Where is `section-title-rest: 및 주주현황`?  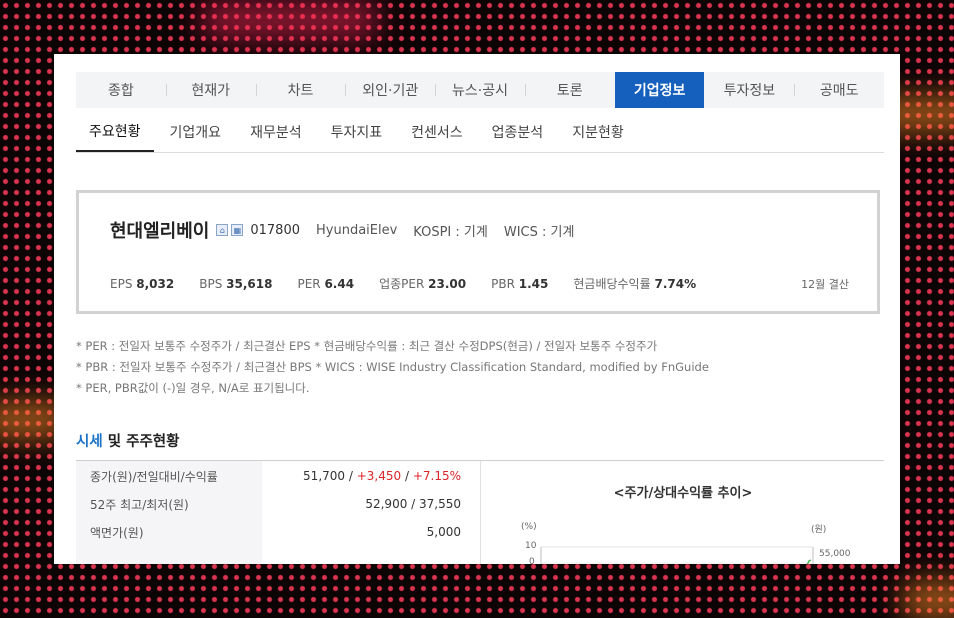
section-title-rest: 및 주주현황 is located at coordinates (141, 442).